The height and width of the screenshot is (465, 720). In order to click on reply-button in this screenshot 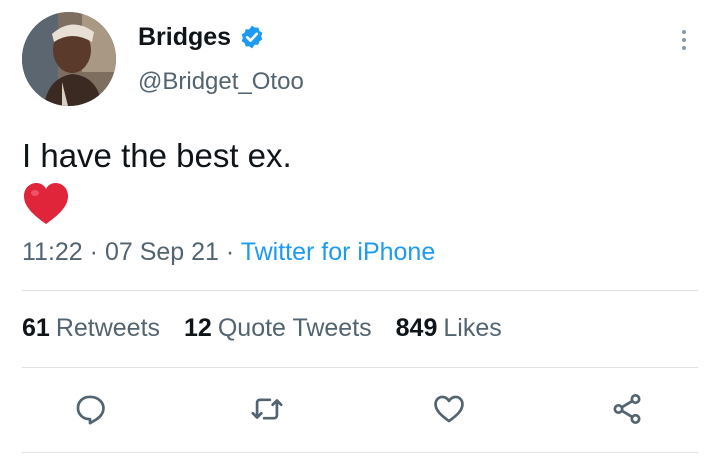, I will do `click(90, 409)`.